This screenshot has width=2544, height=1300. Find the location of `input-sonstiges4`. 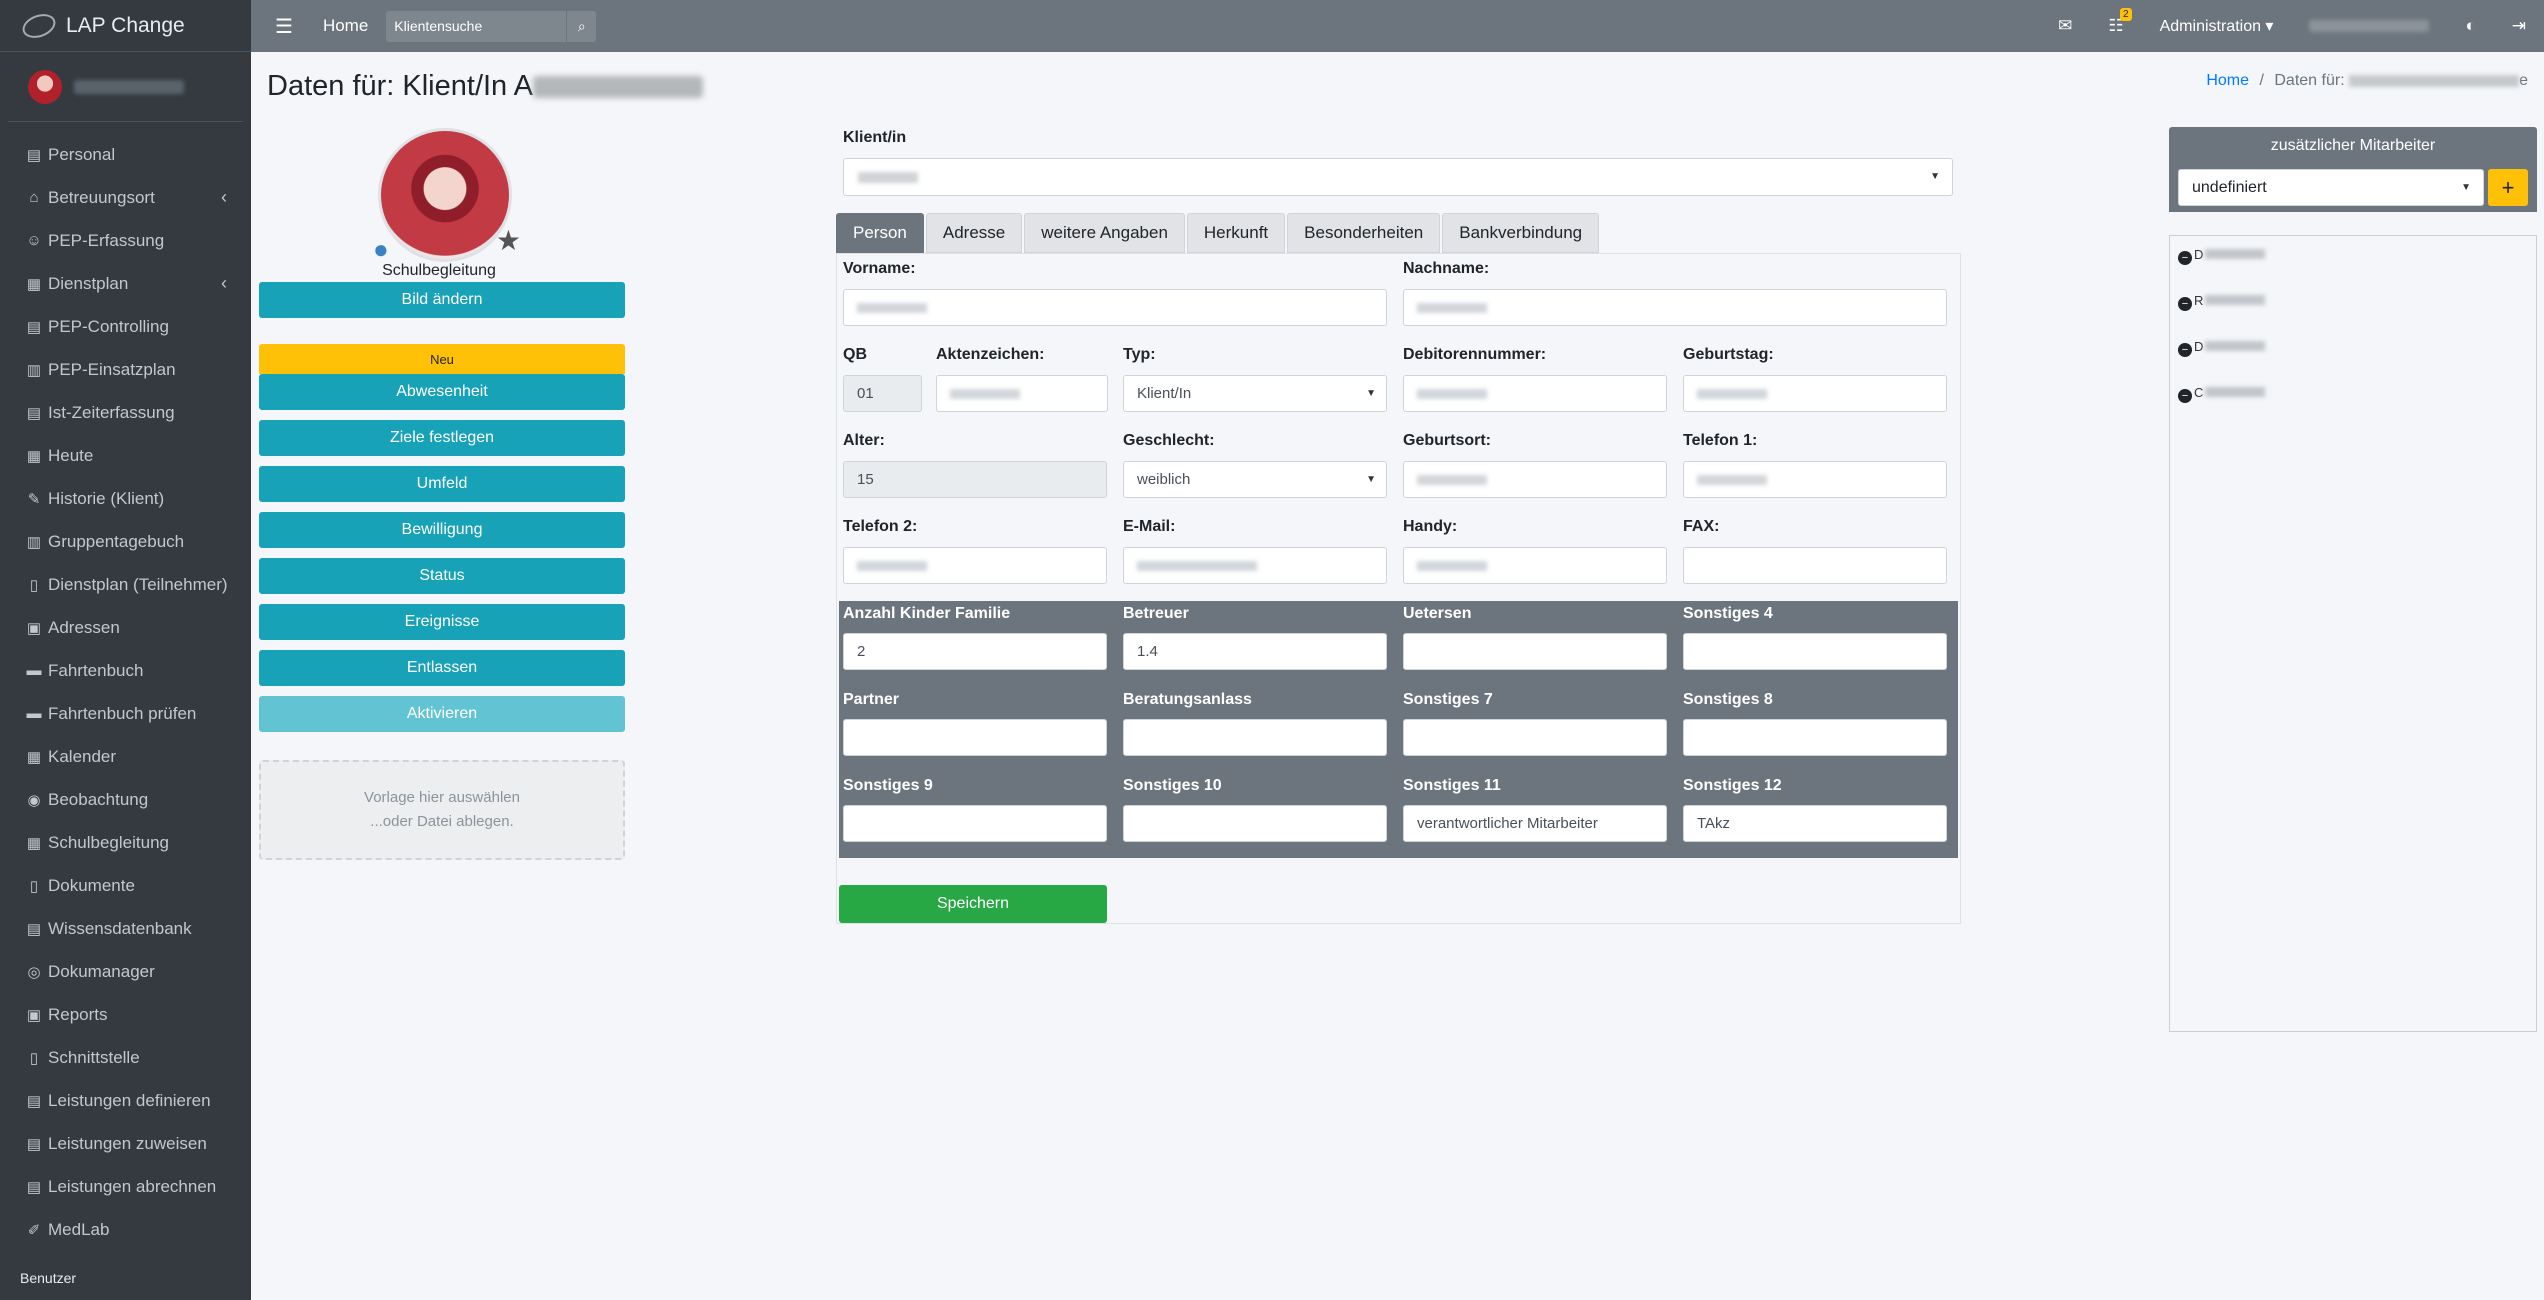

input-sonstiges4 is located at coordinates (1815, 651).